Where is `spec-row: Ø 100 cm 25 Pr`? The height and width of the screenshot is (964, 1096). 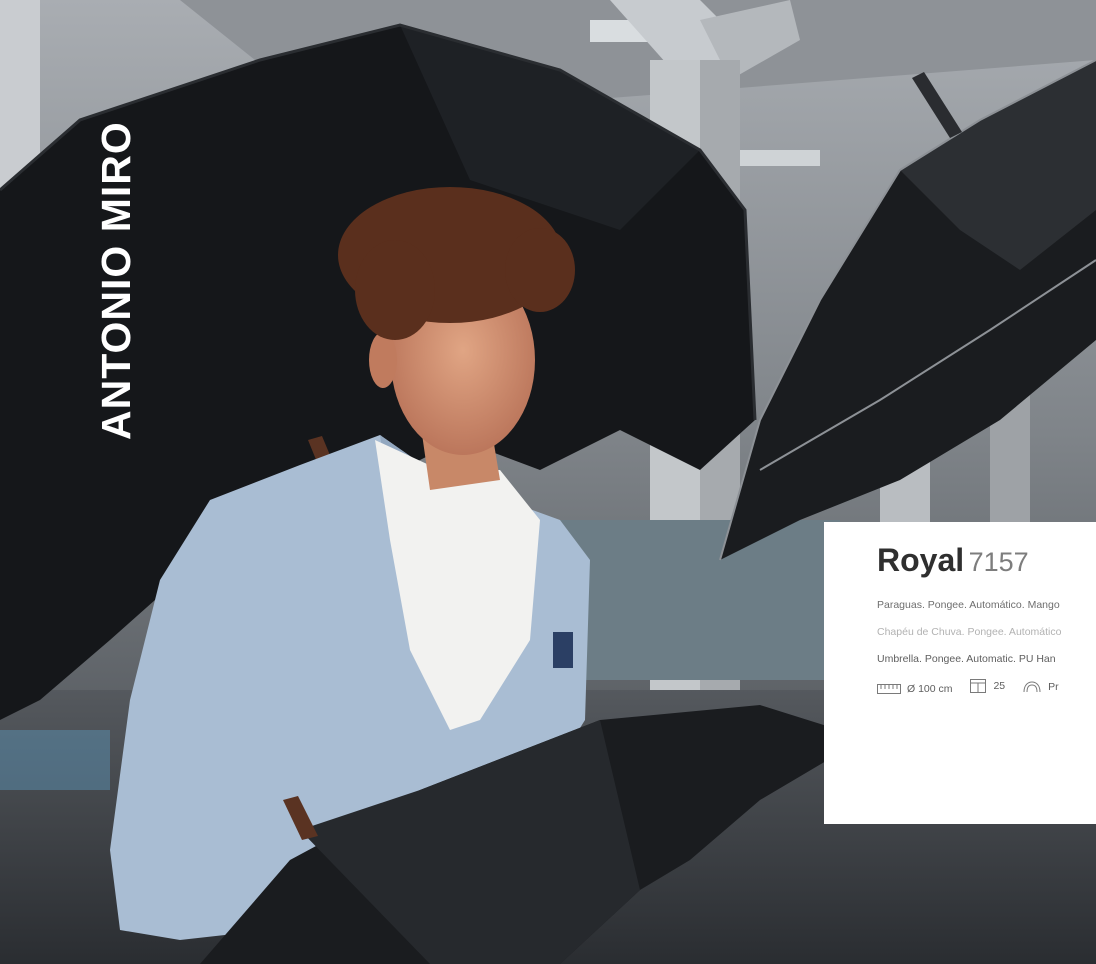
spec-row: Ø 100 cm 25 Pr is located at coordinates (975, 687).